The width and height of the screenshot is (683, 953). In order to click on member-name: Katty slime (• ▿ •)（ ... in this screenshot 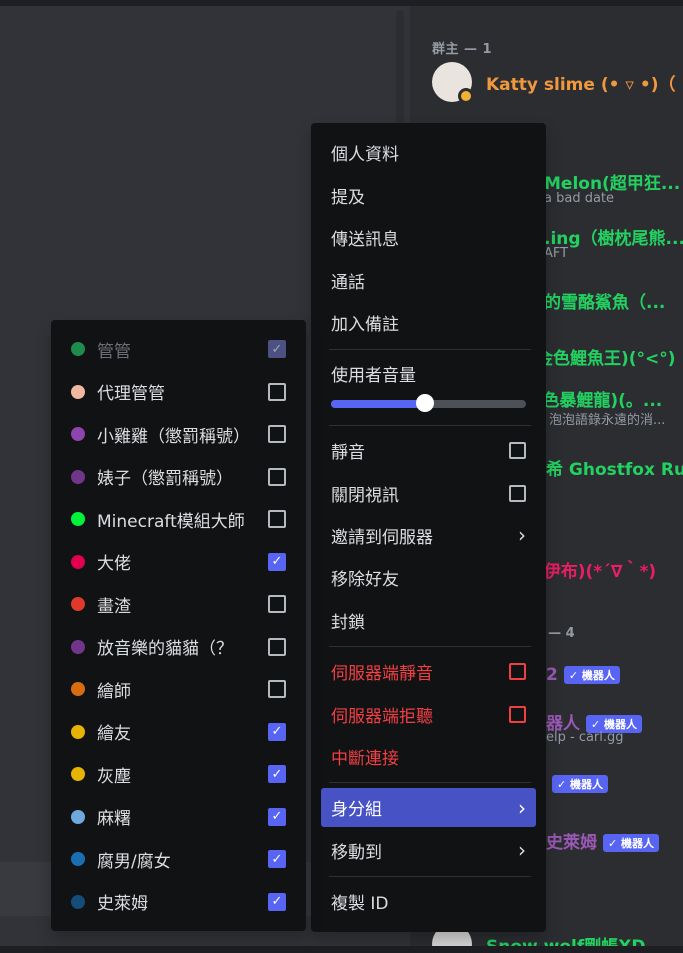, I will do `click(584, 84)`.